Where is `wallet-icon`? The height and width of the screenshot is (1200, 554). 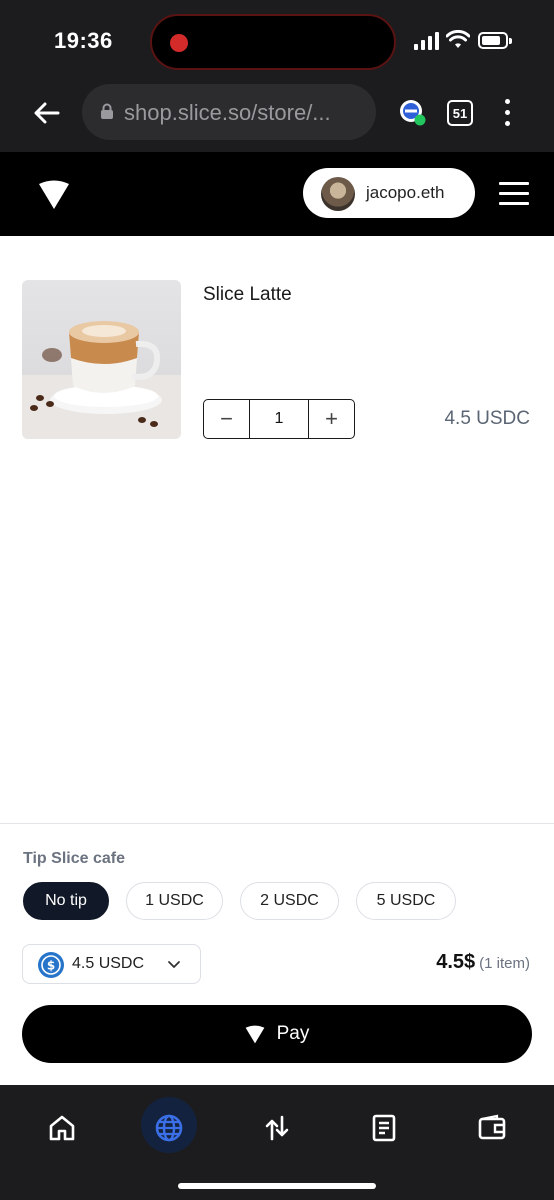
wallet-icon is located at coordinates (492, 1128).